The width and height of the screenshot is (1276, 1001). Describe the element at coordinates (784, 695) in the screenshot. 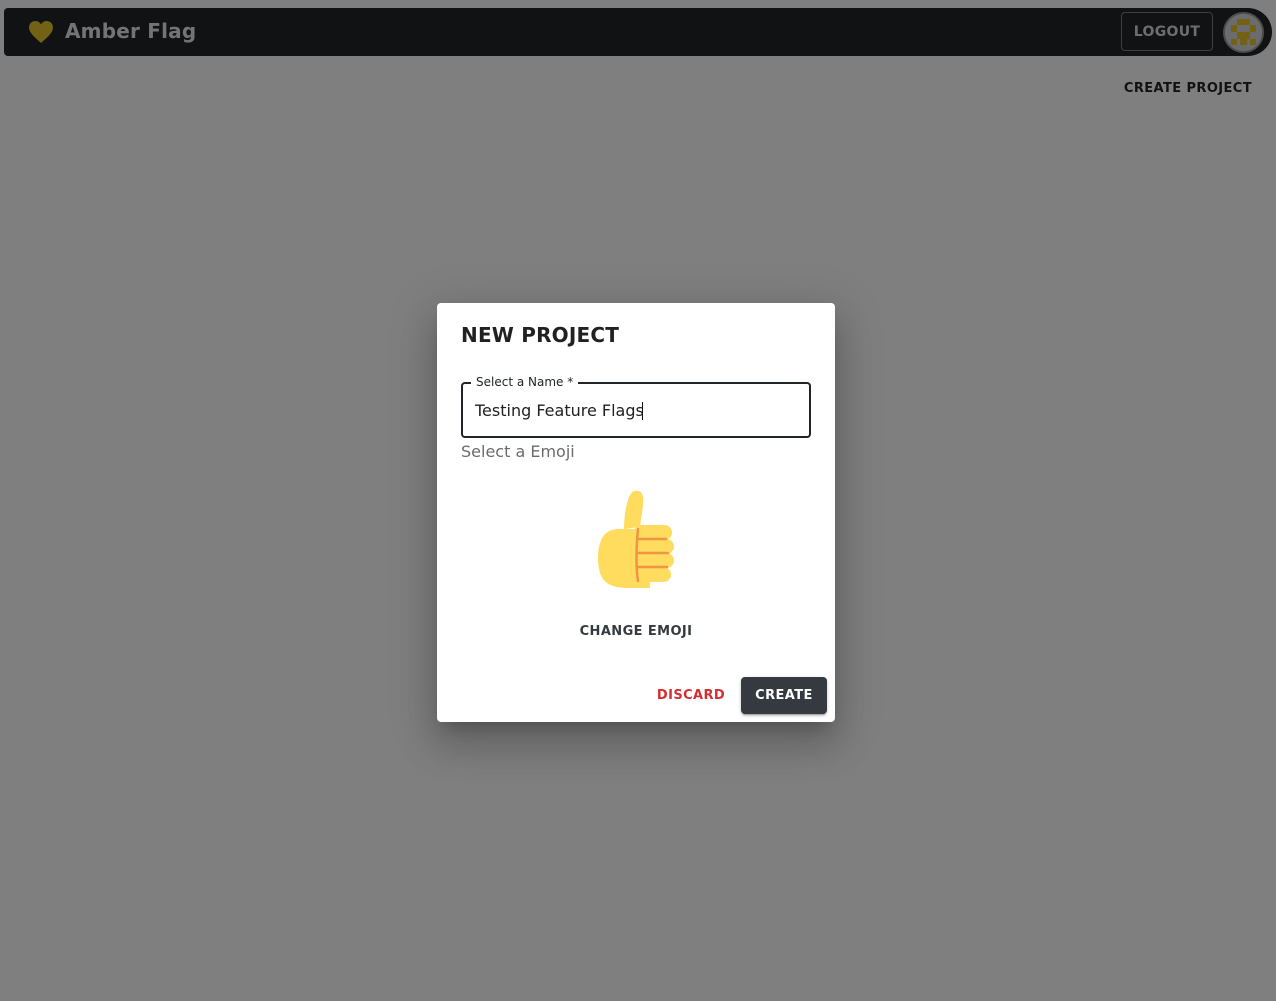

I see `create-button: CREATE` at that location.